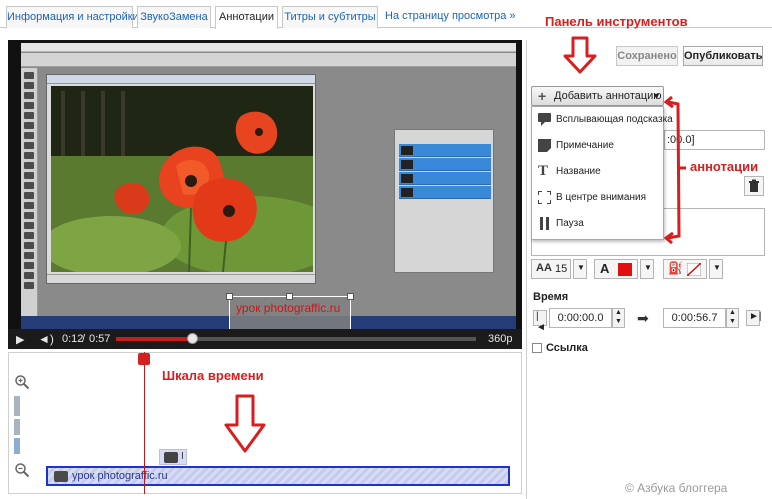  I want to click on font-size-dropdown: ▼, so click(580, 269).